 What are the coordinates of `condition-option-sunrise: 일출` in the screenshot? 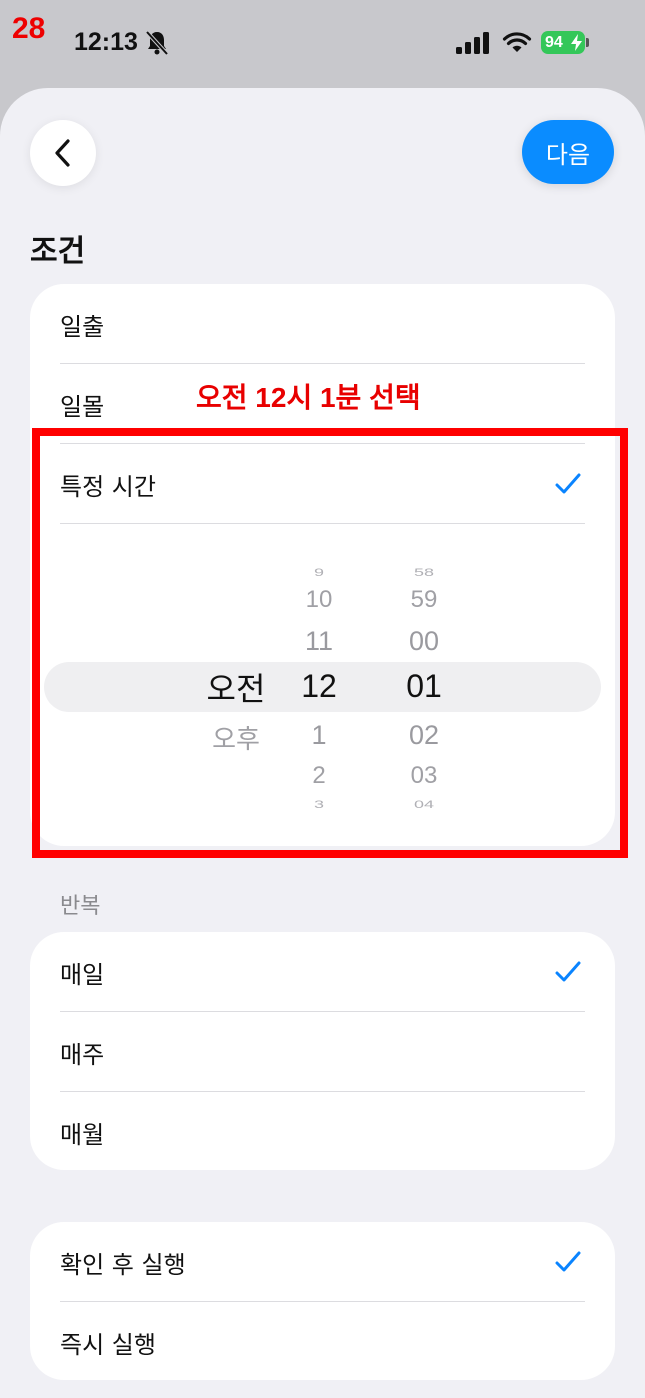 It's located at (322, 324).